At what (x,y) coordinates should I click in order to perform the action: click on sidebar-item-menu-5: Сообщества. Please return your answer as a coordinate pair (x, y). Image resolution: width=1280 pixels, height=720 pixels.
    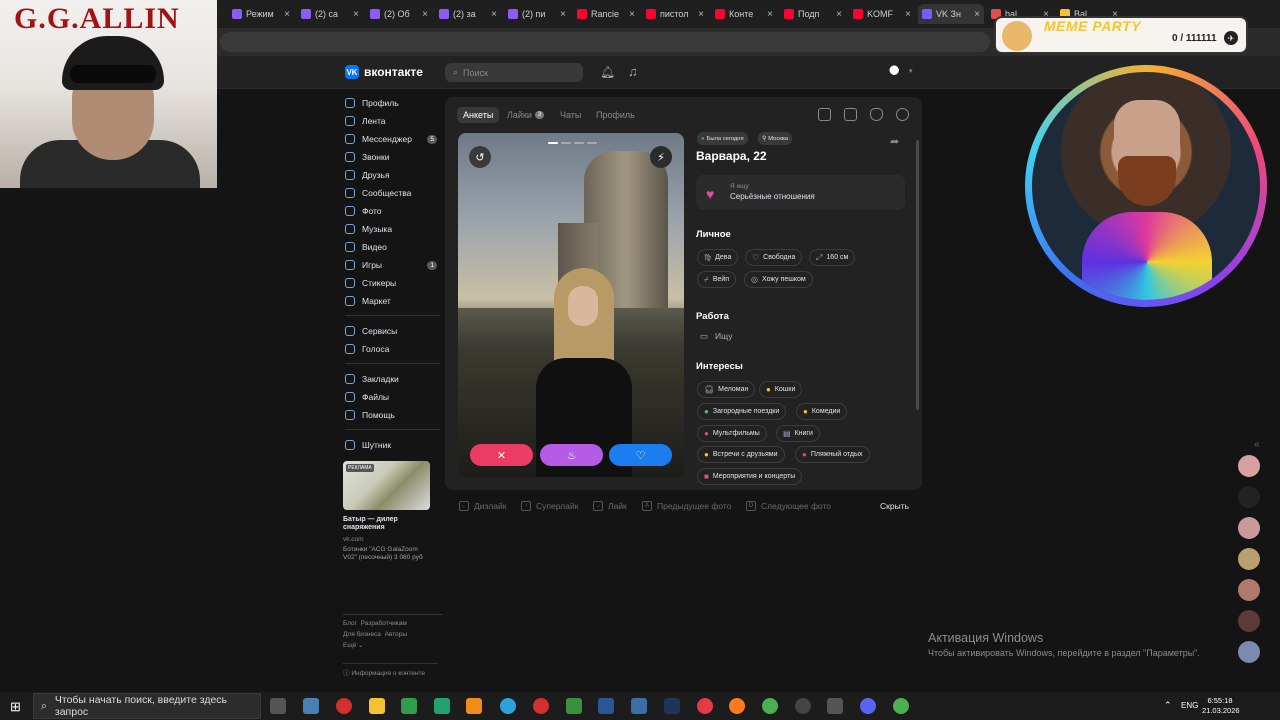
    Looking at the image, I should click on (395, 193).